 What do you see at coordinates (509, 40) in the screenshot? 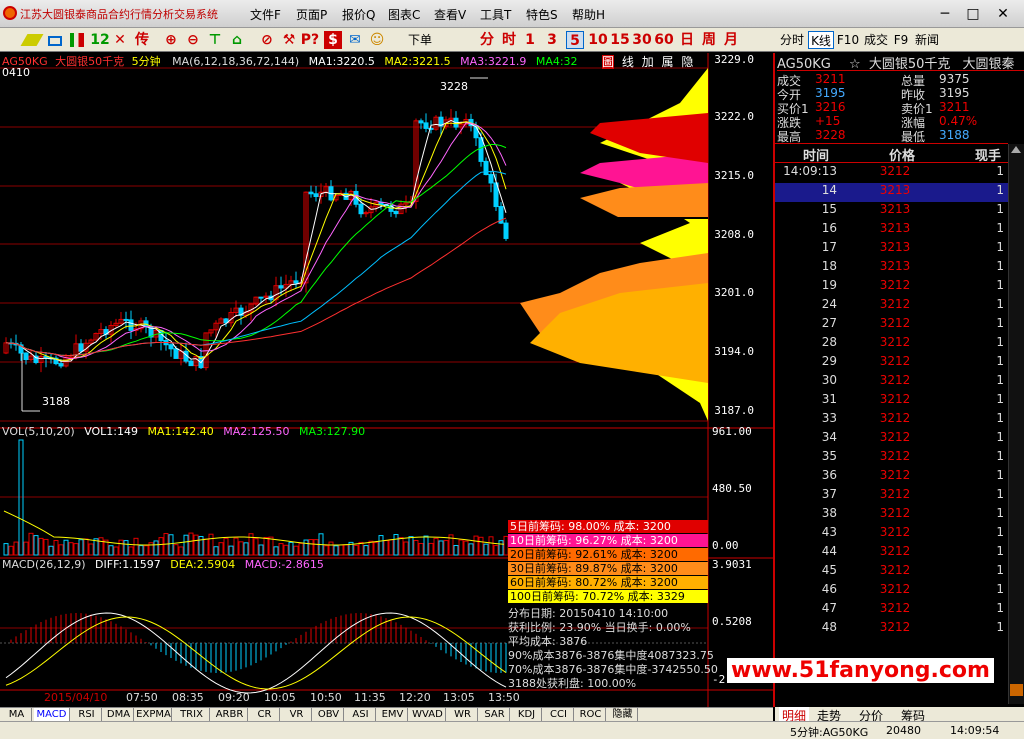
I see `period-shi: 时` at bounding box center [509, 40].